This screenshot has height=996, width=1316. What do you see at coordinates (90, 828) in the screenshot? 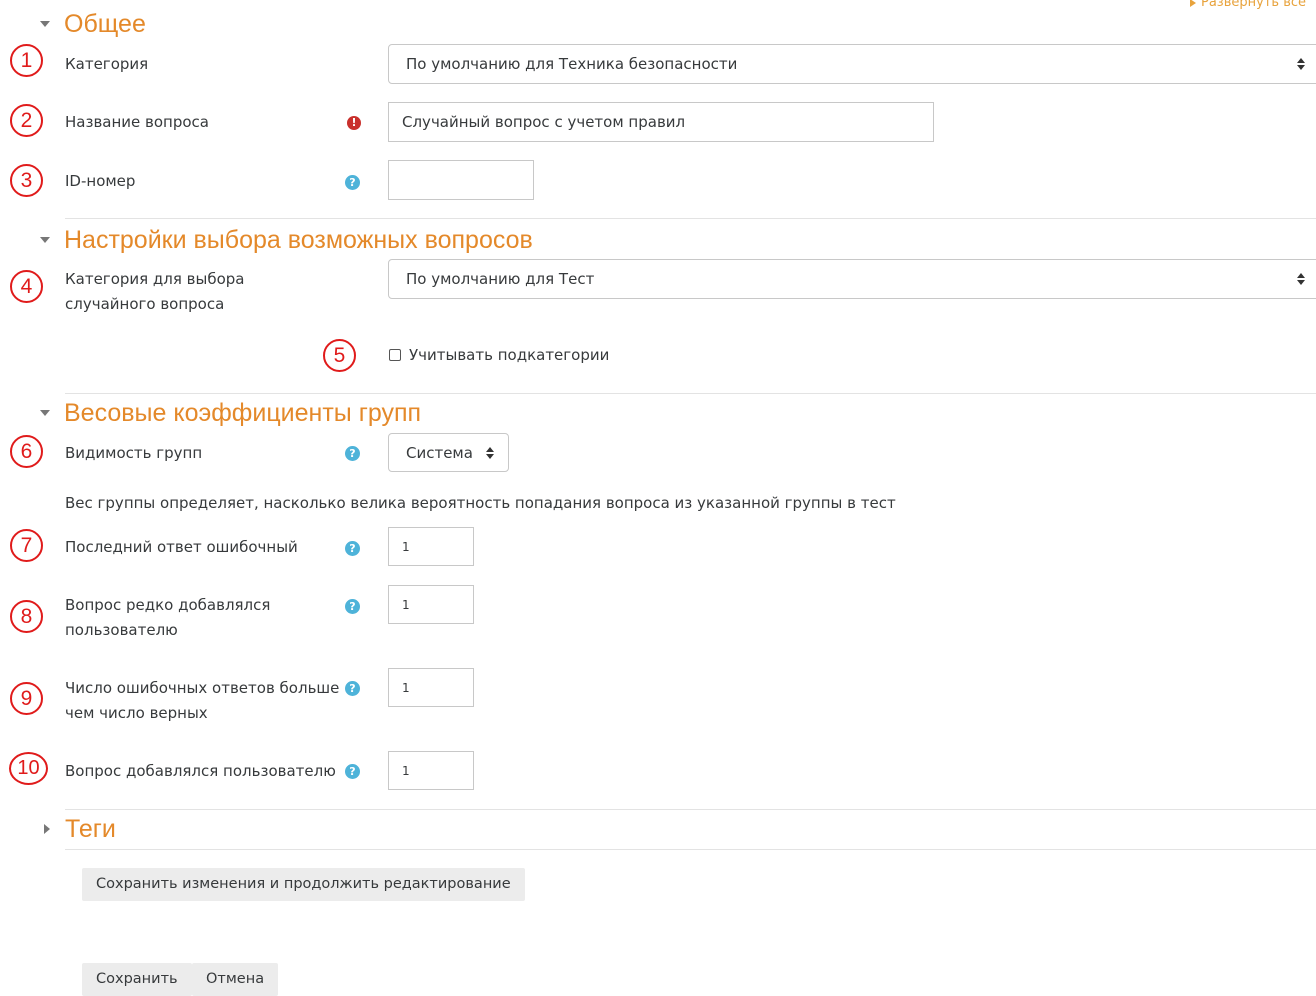
I see `section-title: Теги` at bounding box center [90, 828].